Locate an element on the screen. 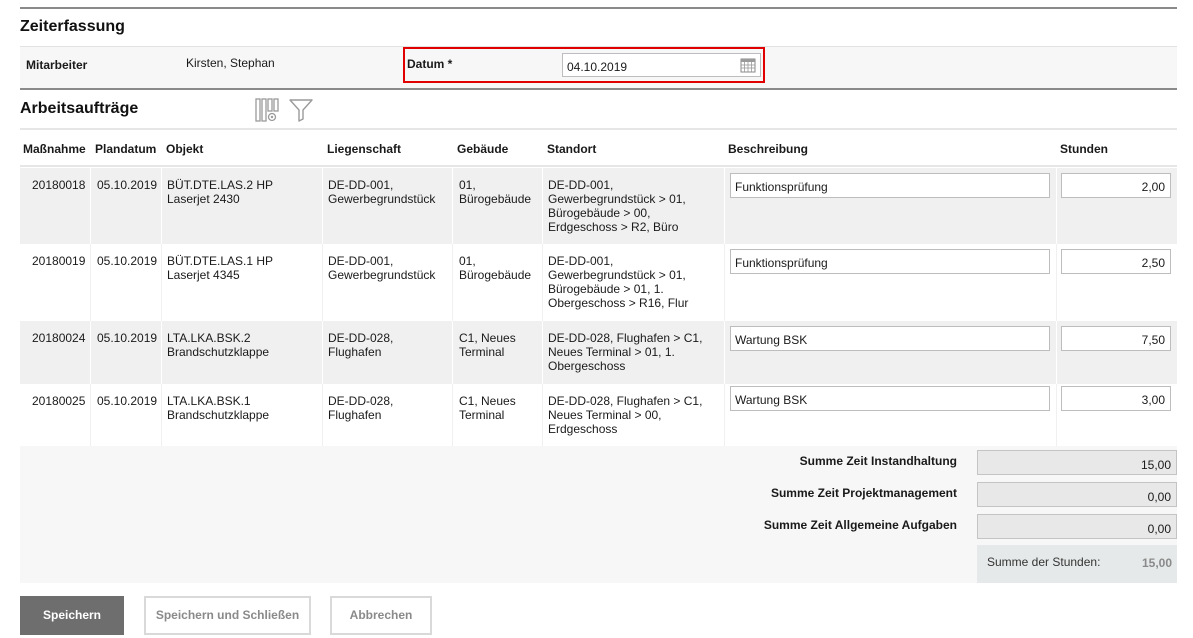 This screenshot has height=638, width=1193. date-label: Datum * is located at coordinates (430, 64).